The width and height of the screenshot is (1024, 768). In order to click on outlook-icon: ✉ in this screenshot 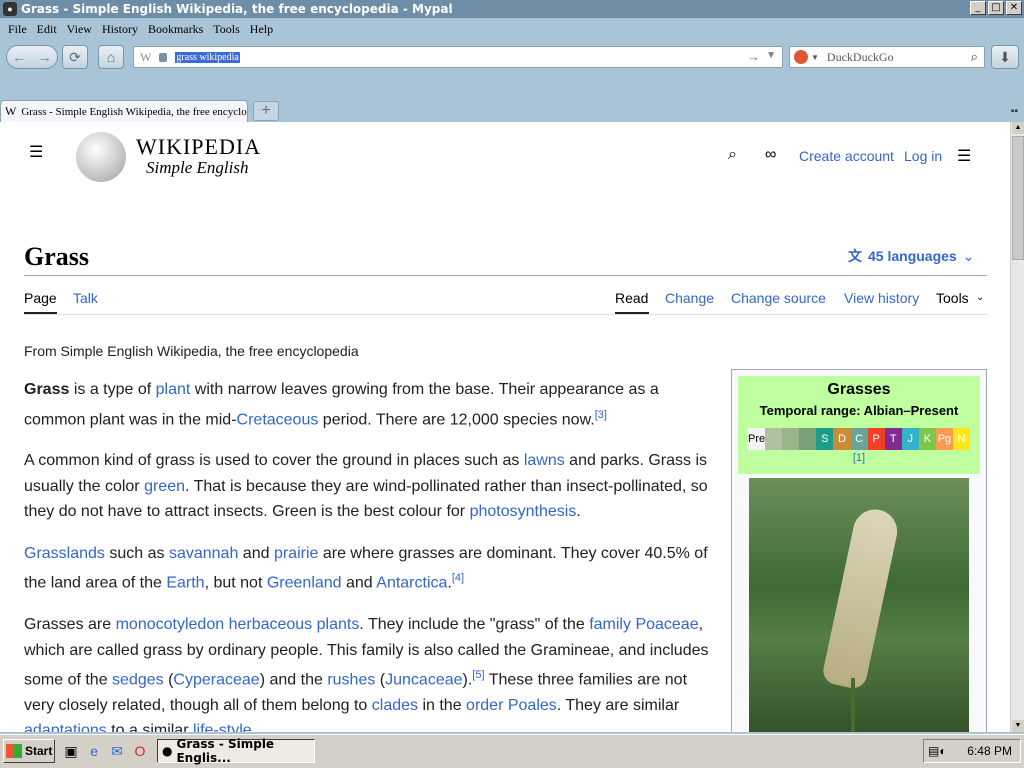, I will do `click(117, 751)`.